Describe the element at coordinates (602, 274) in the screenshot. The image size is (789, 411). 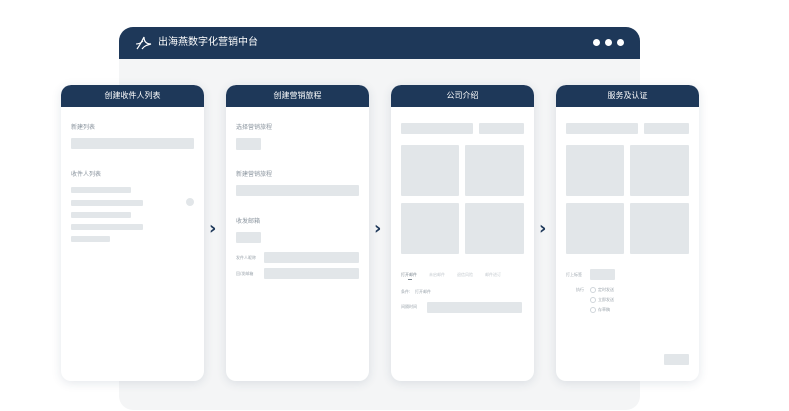
I see `tag-dropdown` at that location.